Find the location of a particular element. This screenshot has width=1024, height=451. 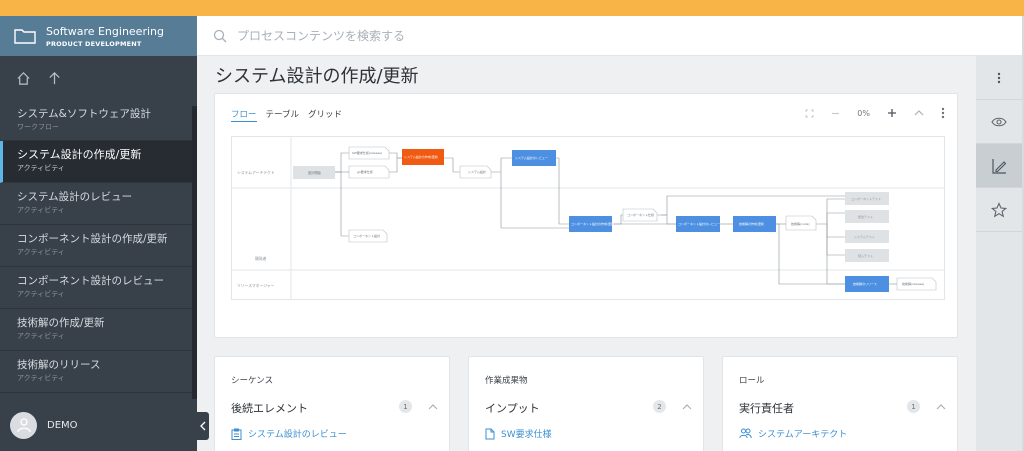

collapse-sidebar-button is located at coordinates (203, 426).